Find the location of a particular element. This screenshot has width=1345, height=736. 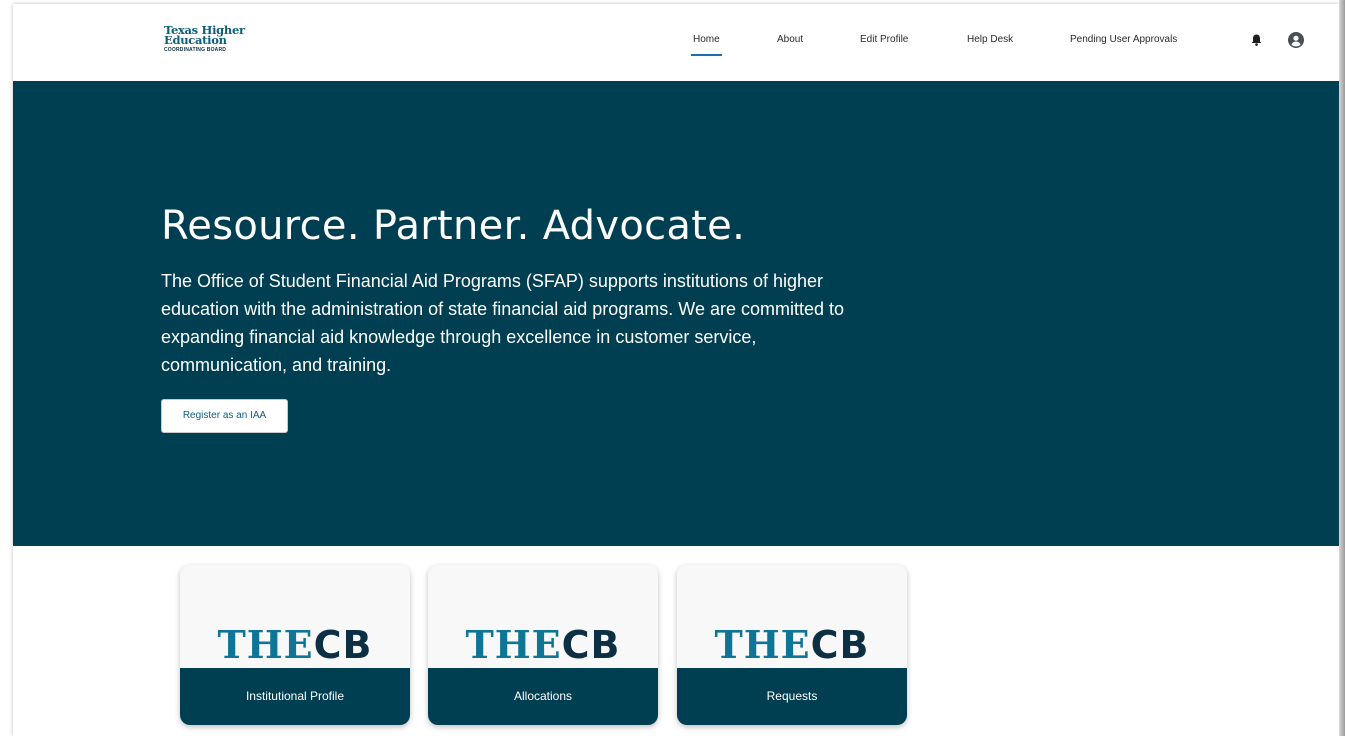

card-label: Requests is located at coordinates (792, 696).